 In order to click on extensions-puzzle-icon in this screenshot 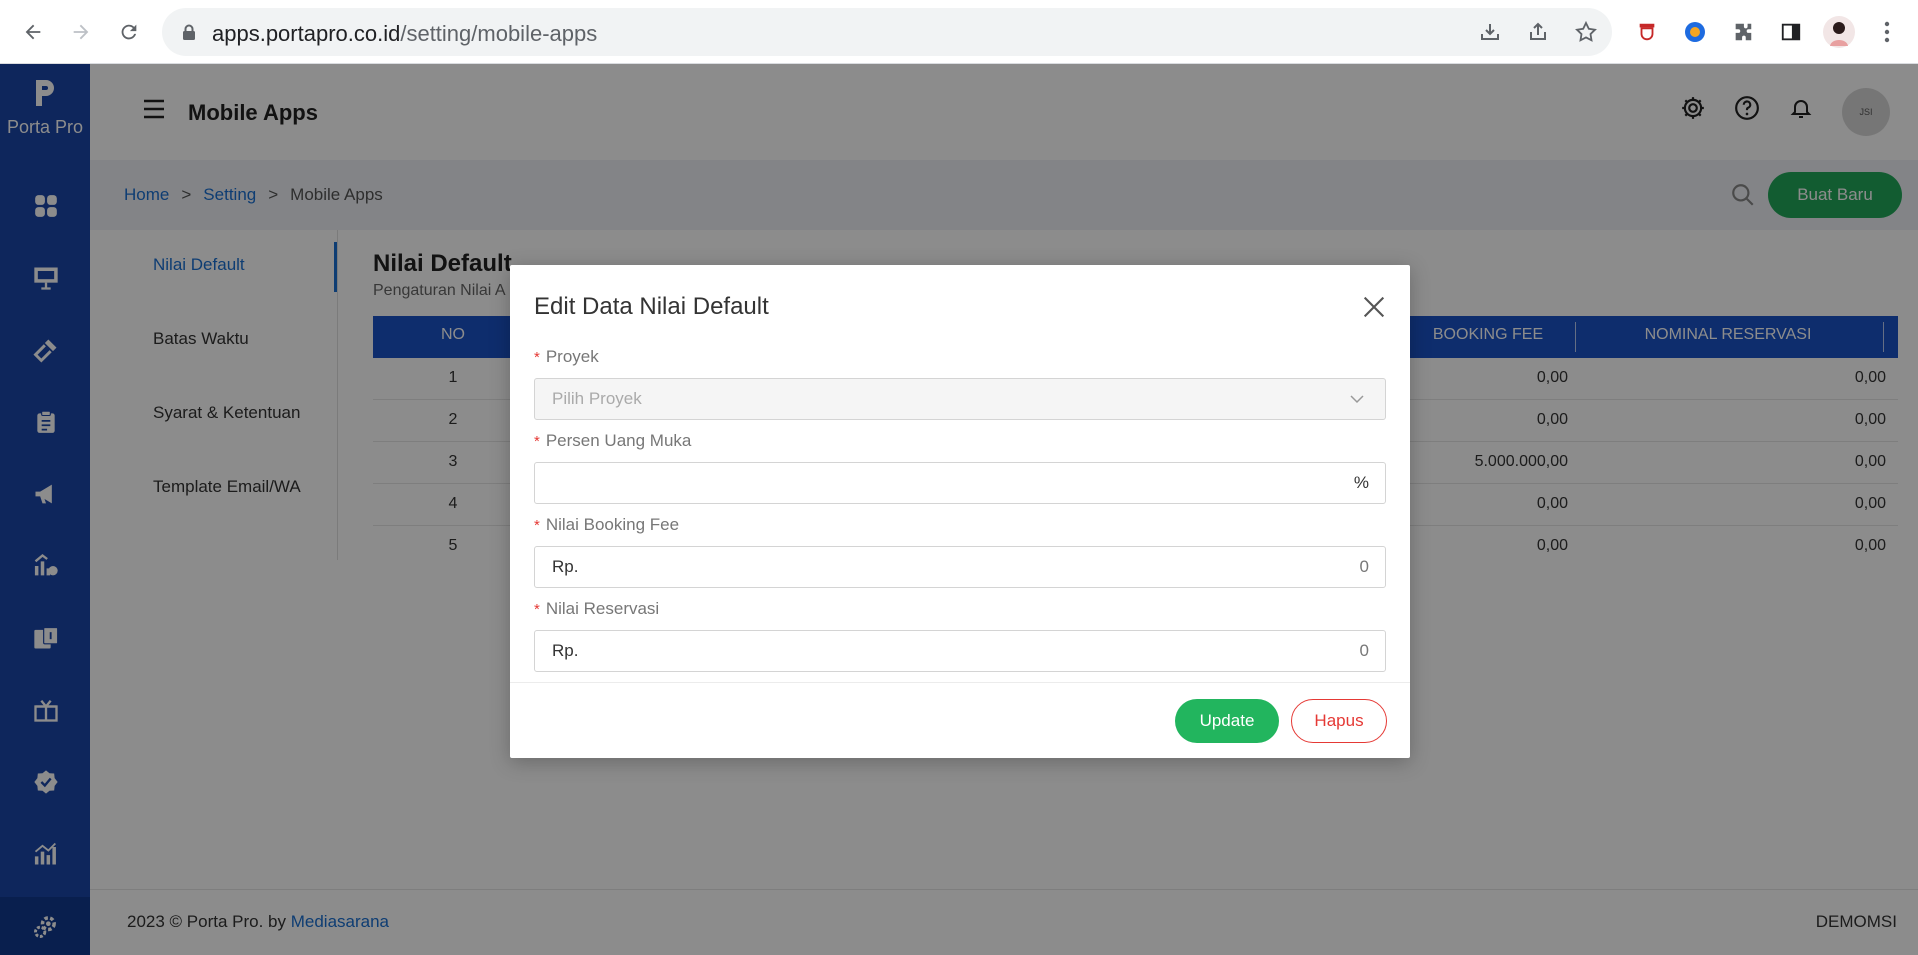, I will do `click(1743, 32)`.